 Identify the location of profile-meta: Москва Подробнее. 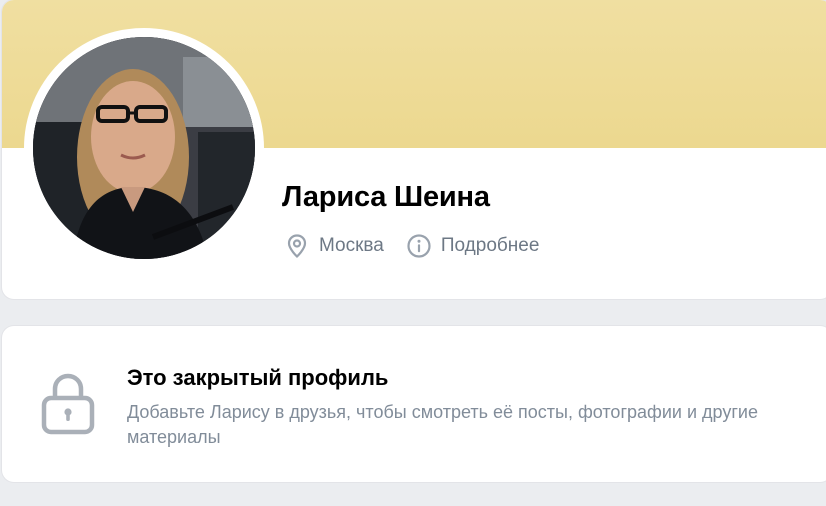
(411, 246).